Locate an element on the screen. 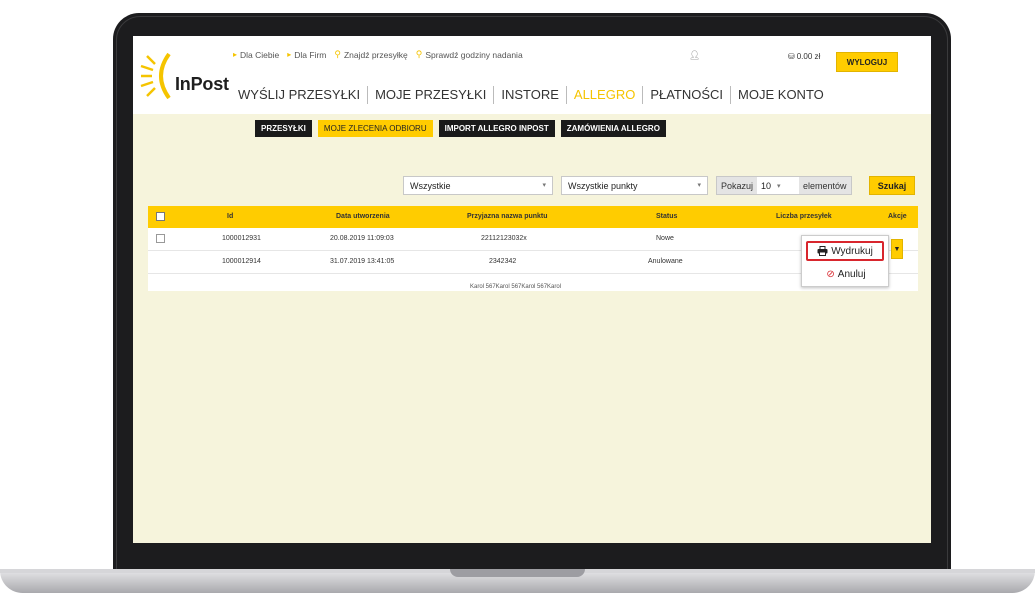 This screenshot has height=593, width=1035. caret-down-icon: ▼ is located at coordinates (897, 249).